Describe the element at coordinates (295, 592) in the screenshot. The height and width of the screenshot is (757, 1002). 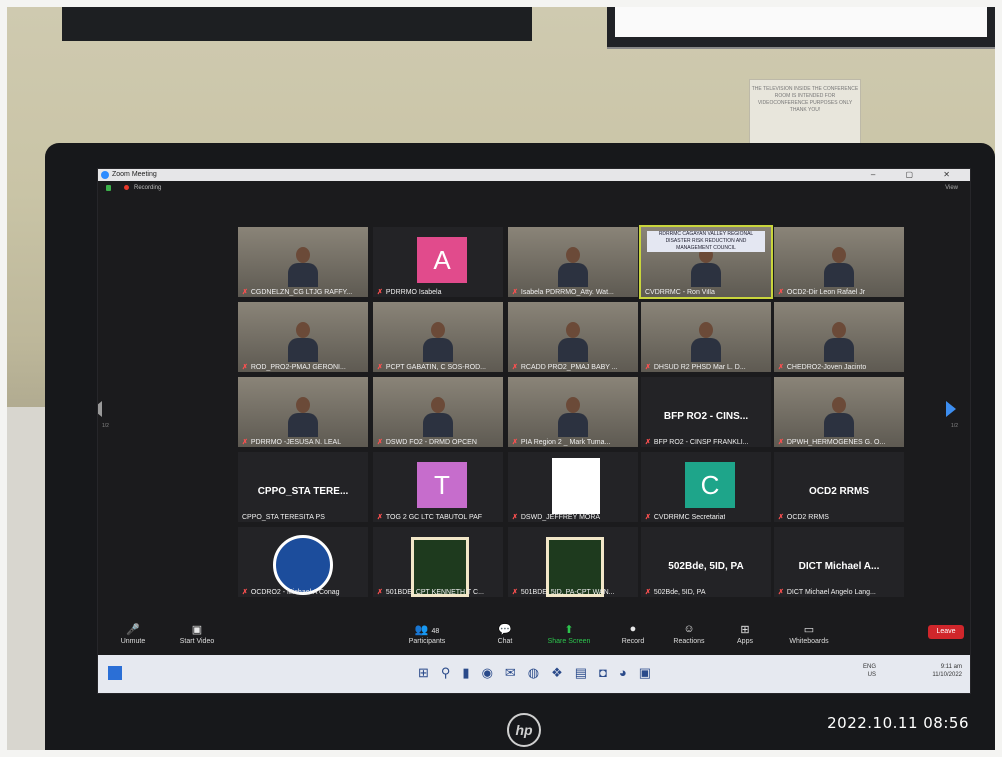
I see `participant-name-text: OCDRO2 - Michael A Conag` at that location.